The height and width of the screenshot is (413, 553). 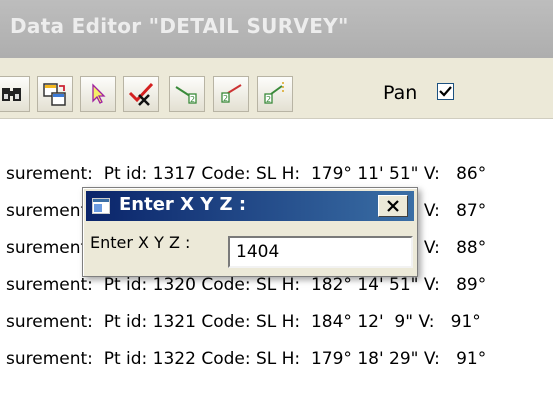 I want to click on close-icon, so click(x=393, y=206).